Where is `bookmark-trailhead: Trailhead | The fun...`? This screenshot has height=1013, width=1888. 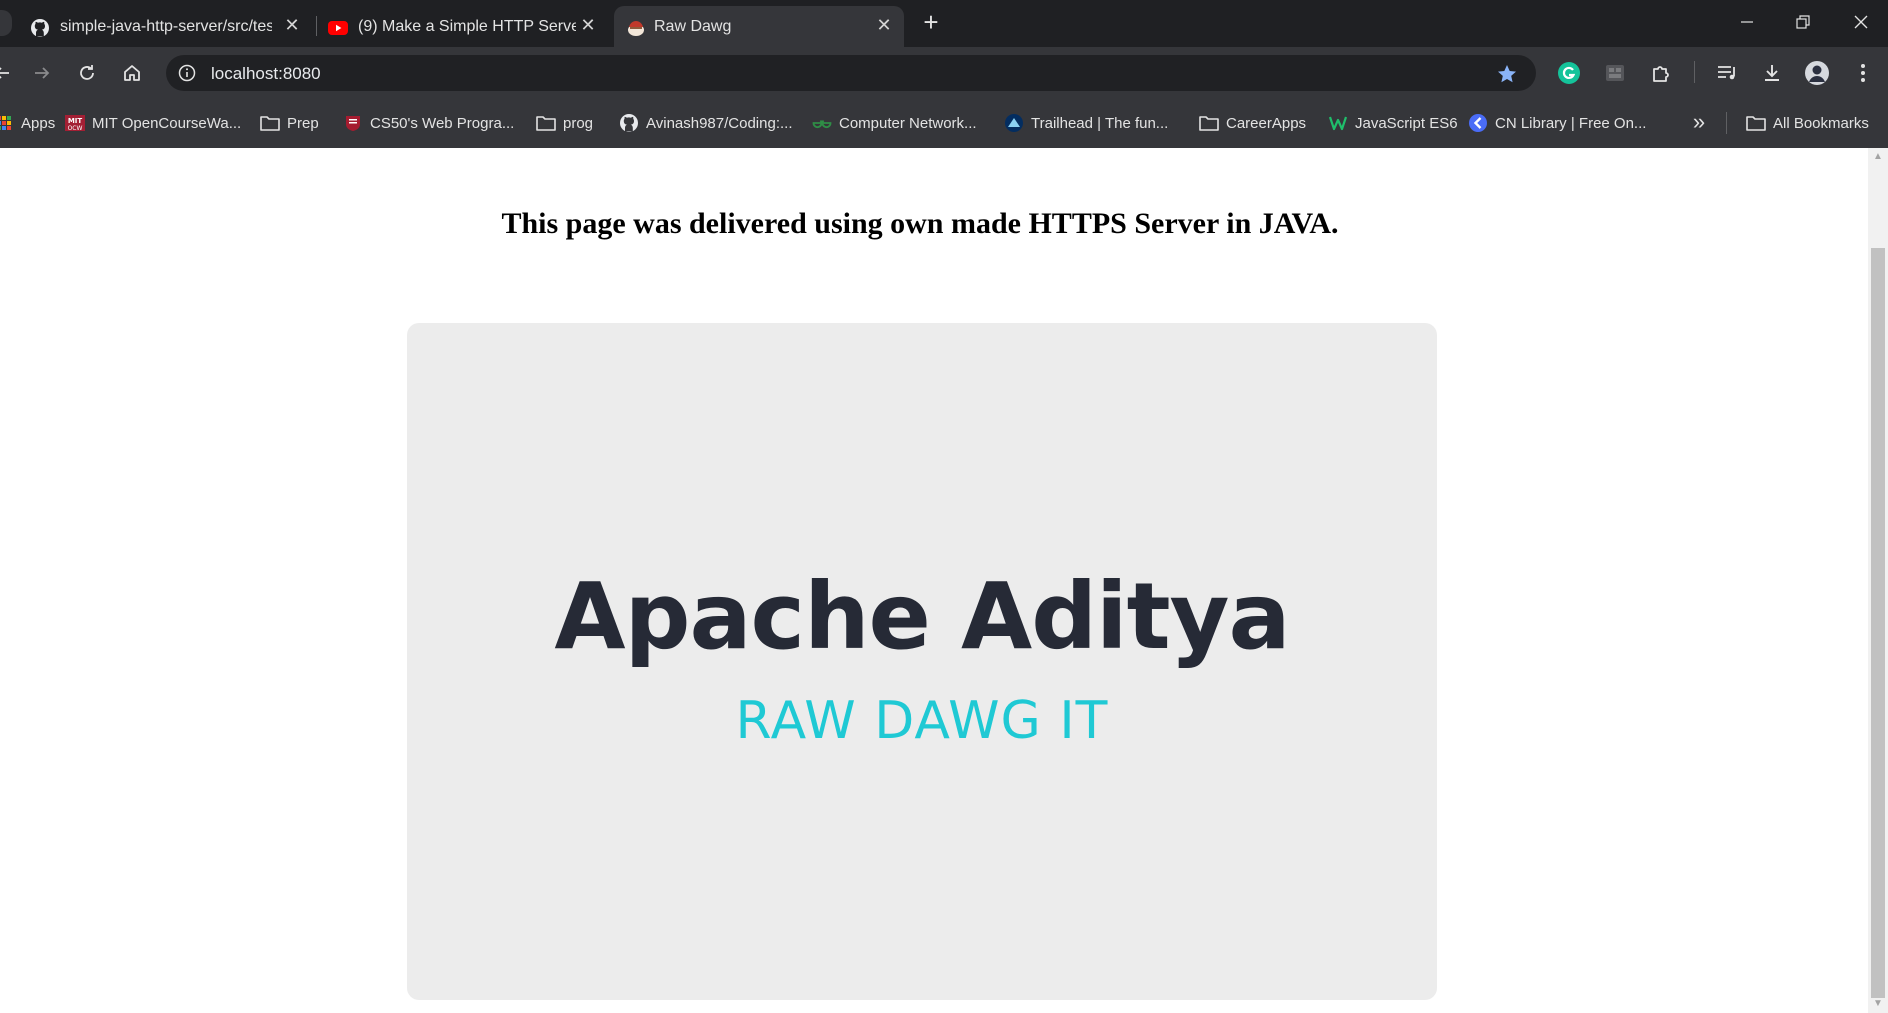 bookmark-trailhead: Trailhead | The fun... is located at coordinates (1086, 123).